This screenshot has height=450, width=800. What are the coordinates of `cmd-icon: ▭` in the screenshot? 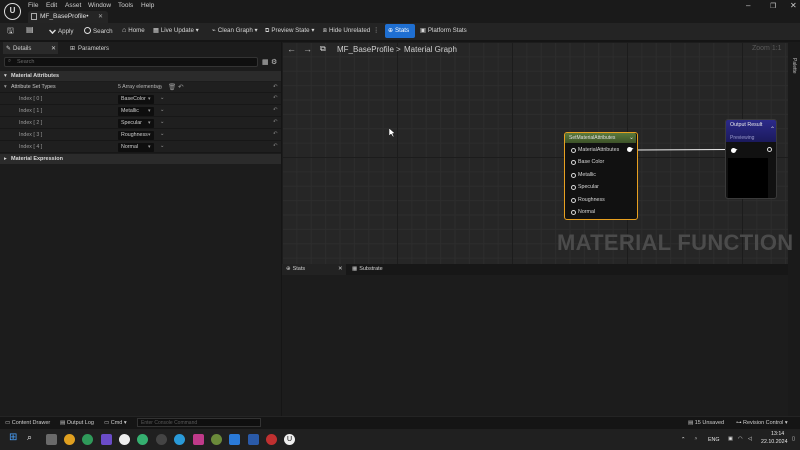 It's located at (107, 423).